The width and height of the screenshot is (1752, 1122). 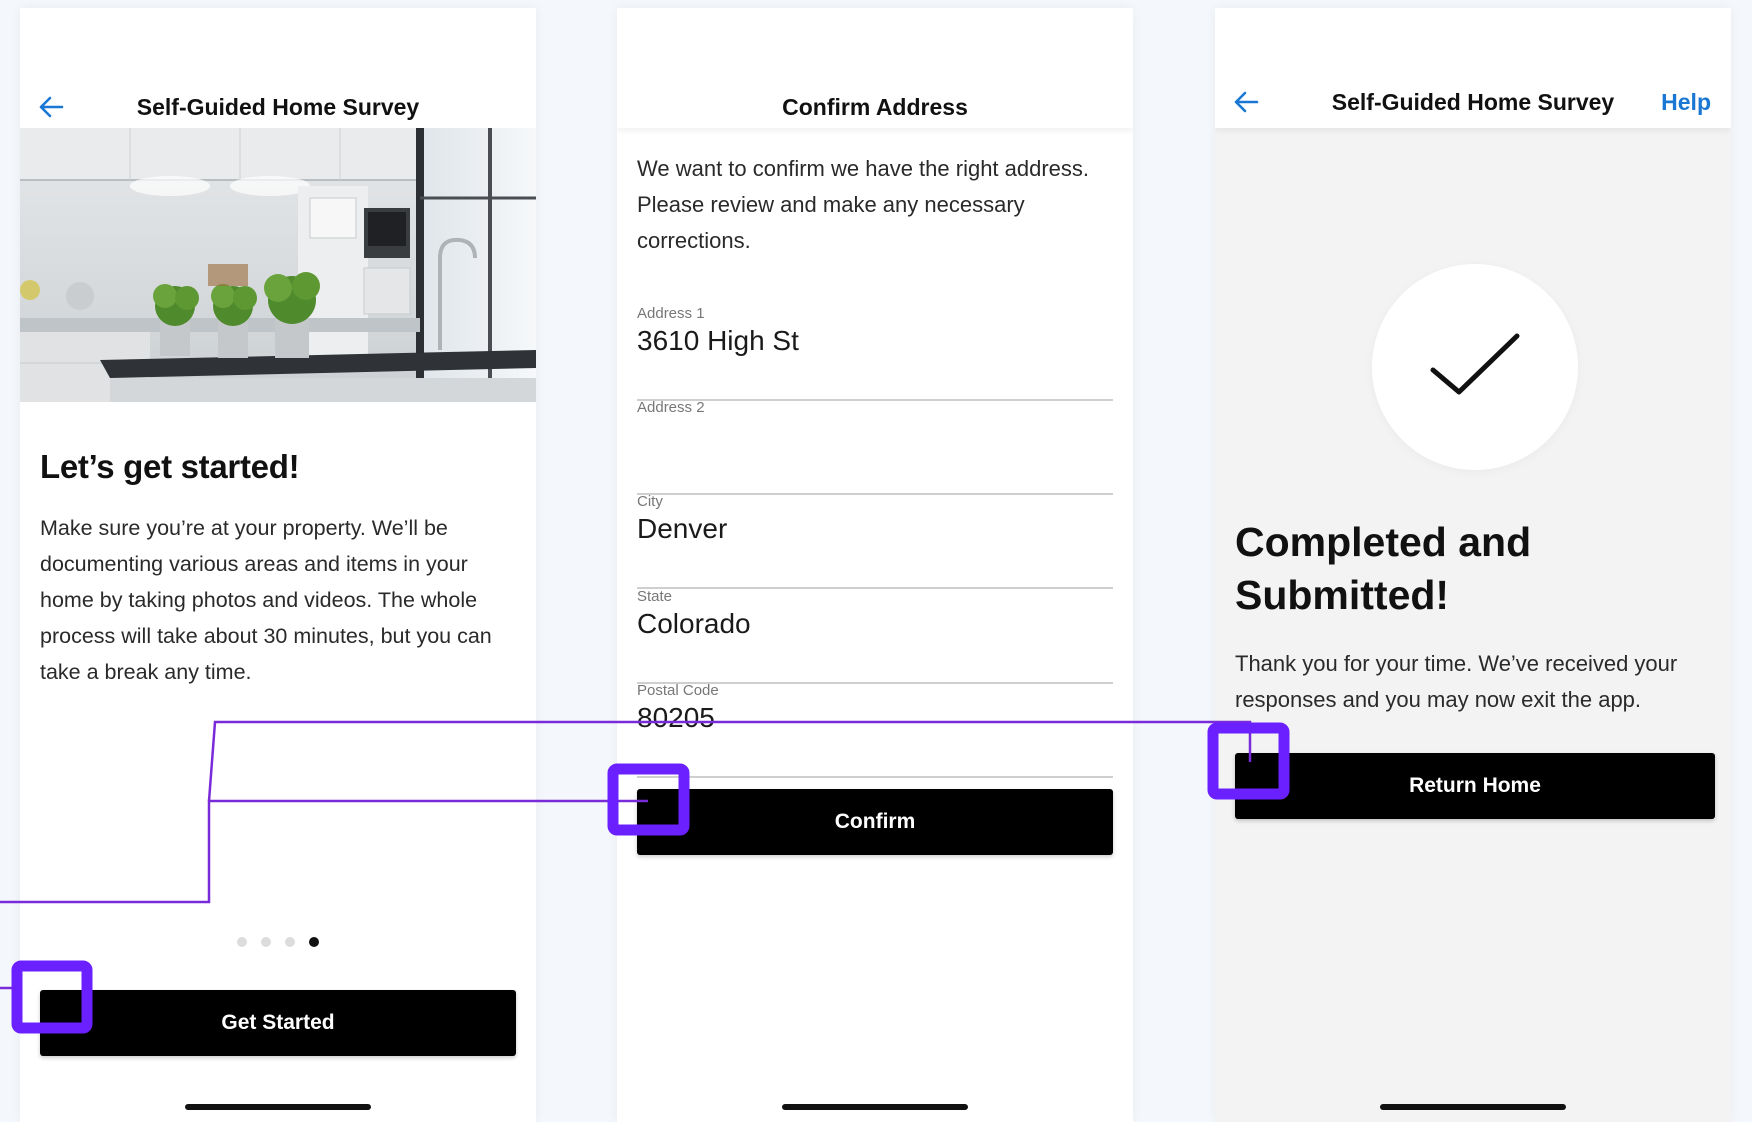 What do you see at coordinates (1473, 68) in the screenshot?
I see `nav-bar: Self-Guided Home Survey Help` at bounding box center [1473, 68].